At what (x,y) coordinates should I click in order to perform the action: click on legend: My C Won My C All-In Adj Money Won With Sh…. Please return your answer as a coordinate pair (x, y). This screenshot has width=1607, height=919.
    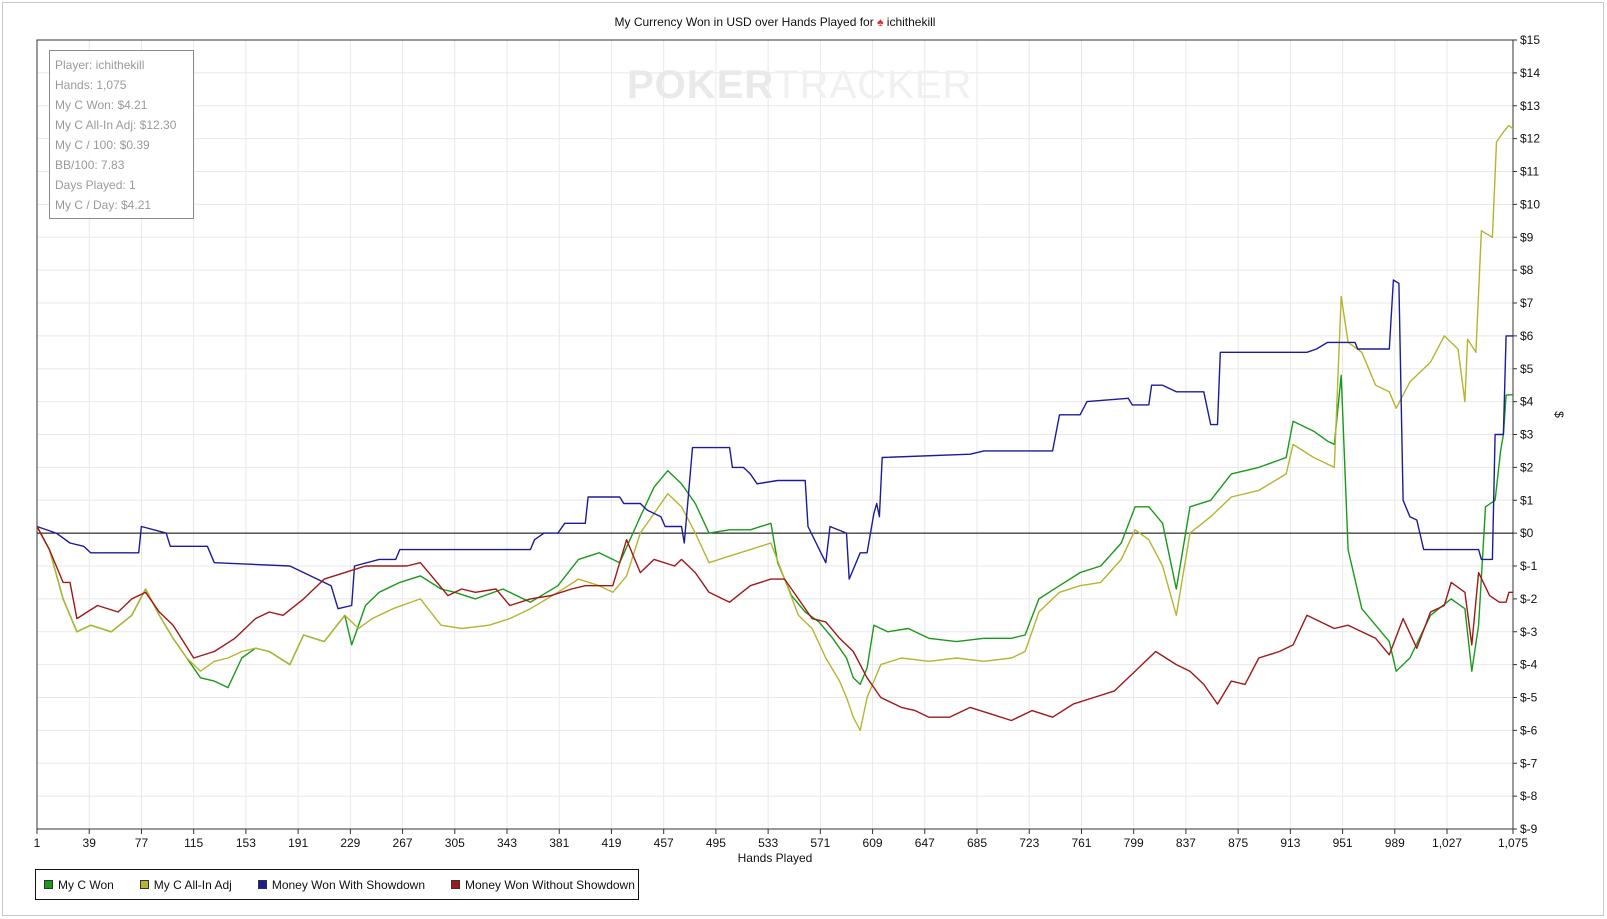
    Looking at the image, I should click on (337, 884).